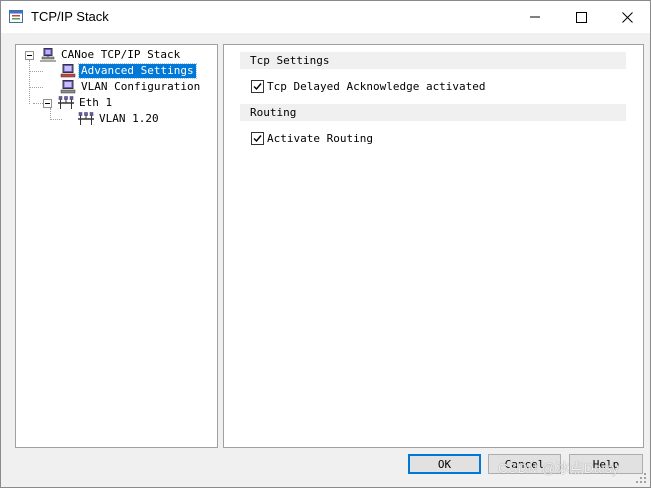 This screenshot has width=651, height=488. I want to click on close-icon, so click(627, 17).